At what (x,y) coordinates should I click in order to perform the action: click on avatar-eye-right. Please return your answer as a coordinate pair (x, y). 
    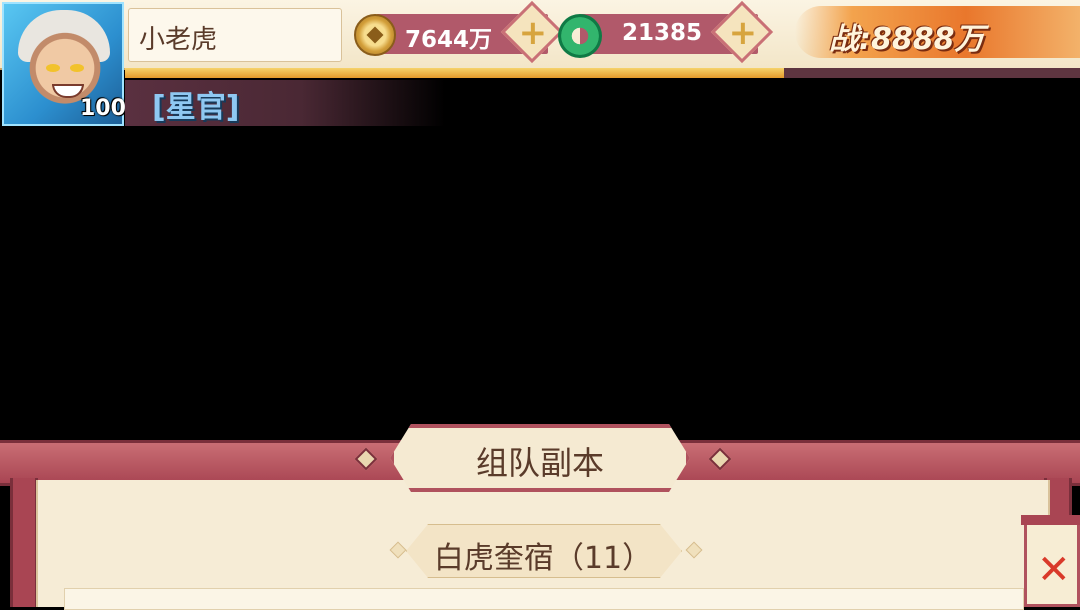
    Looking at the image, I should click on (77, 68).